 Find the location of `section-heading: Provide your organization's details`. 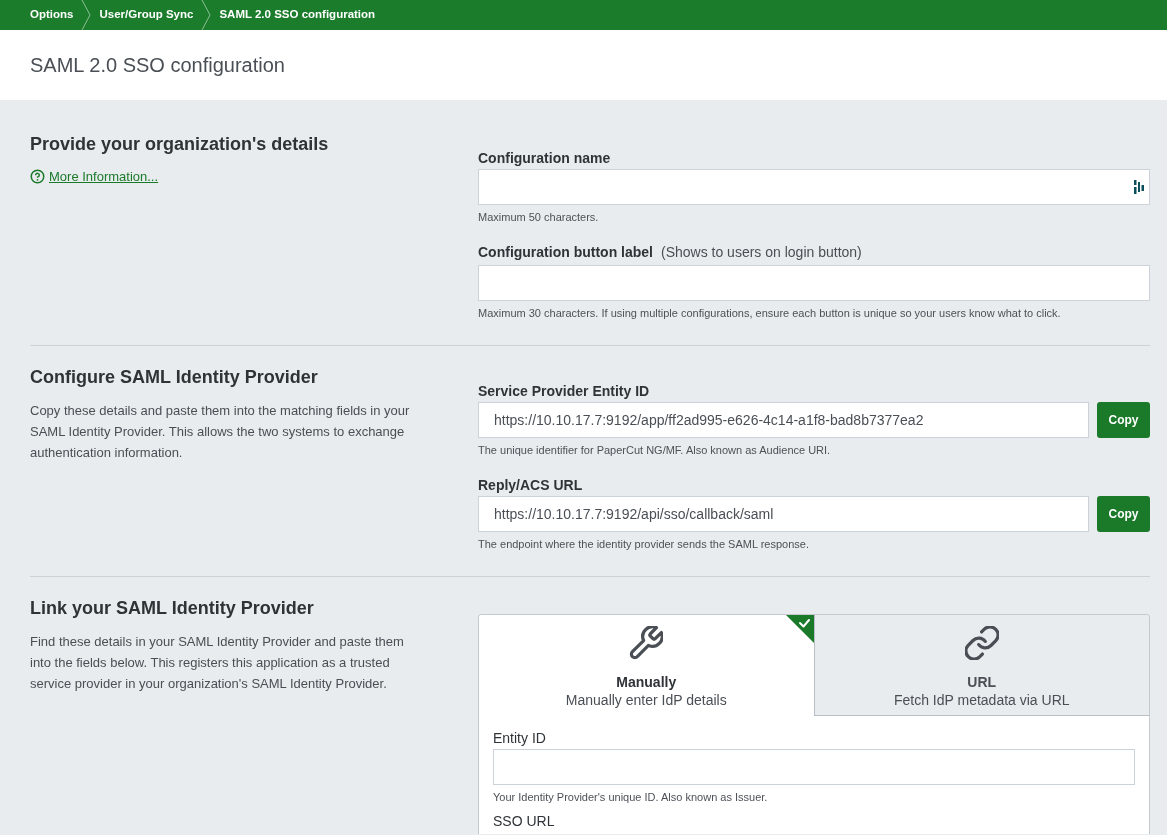

section-heading: Provide your organization's details is located at coordinates (180, 144).